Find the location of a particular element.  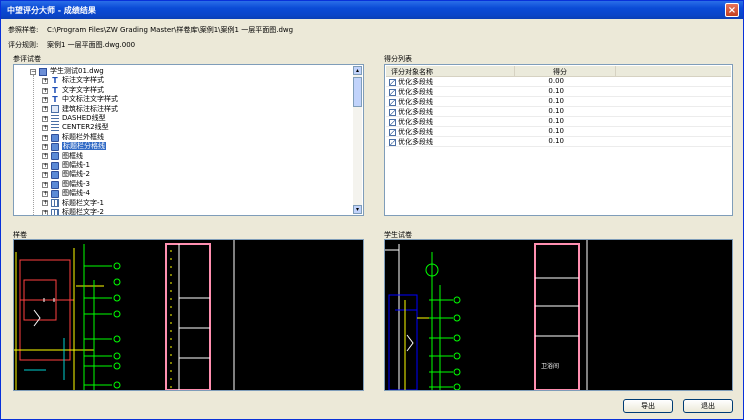

tree-root: − 学生测试01.dwg is located at coordinates (67, 71).